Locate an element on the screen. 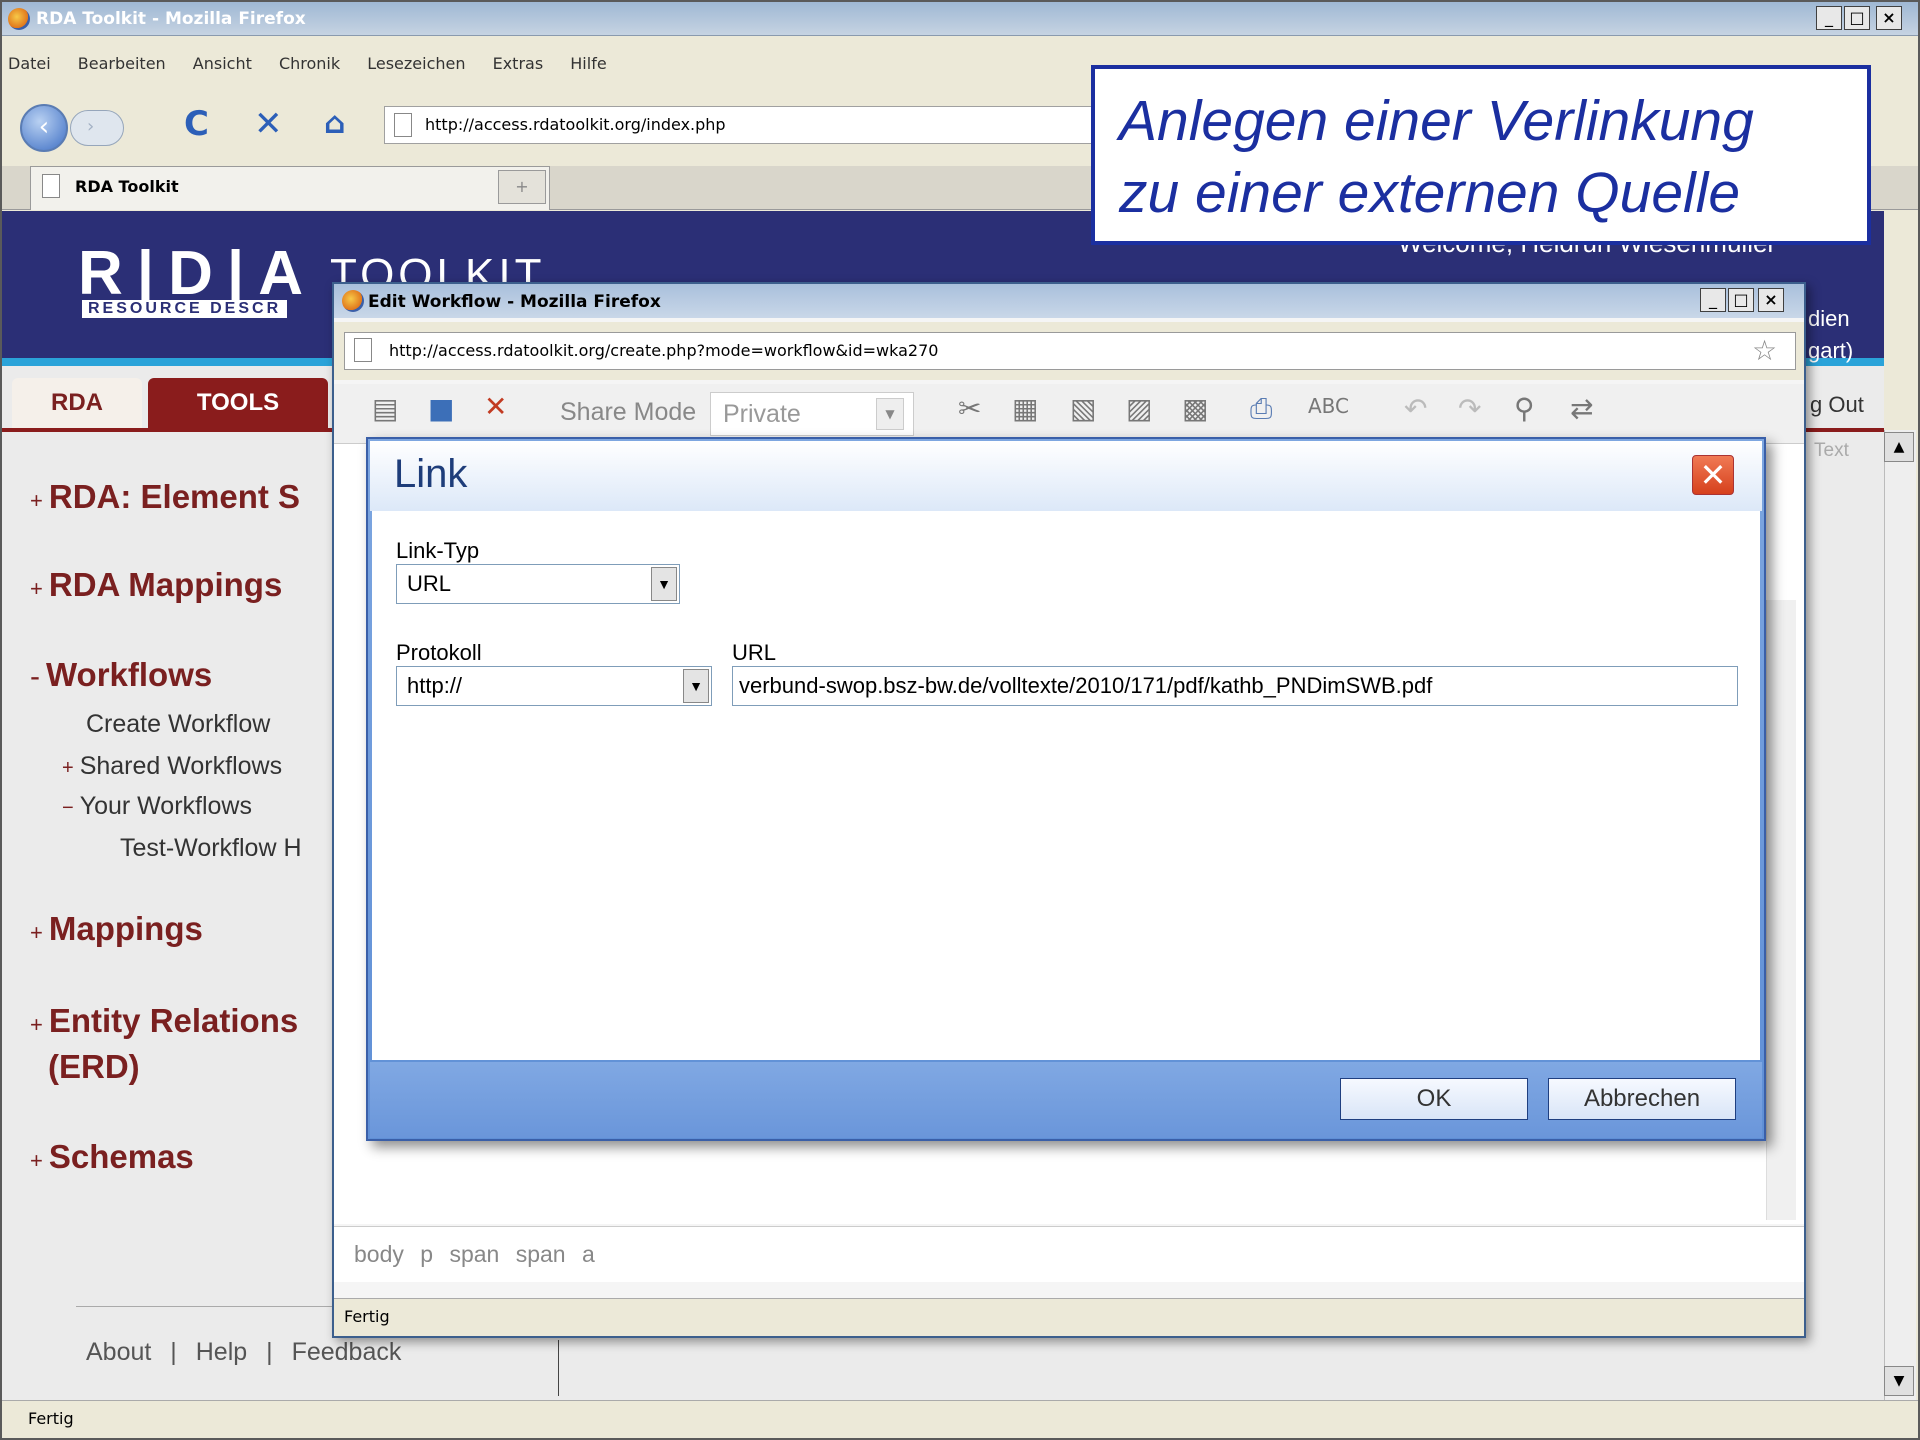 This screenshot has height=1440, width=1920. link-type-select: URL ▼ is located at coordinates (538, 584).